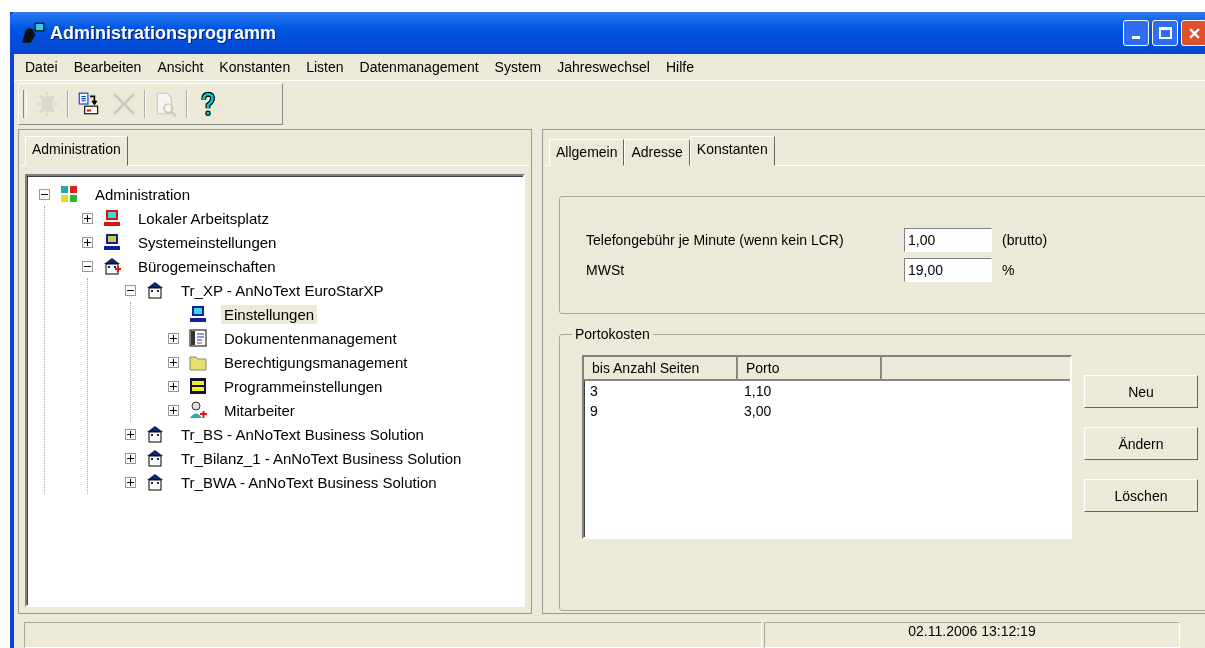  What do you see at coordinates (198, 338) in the screenshot?
I see `document-icon` at bounding box center [198, 338].